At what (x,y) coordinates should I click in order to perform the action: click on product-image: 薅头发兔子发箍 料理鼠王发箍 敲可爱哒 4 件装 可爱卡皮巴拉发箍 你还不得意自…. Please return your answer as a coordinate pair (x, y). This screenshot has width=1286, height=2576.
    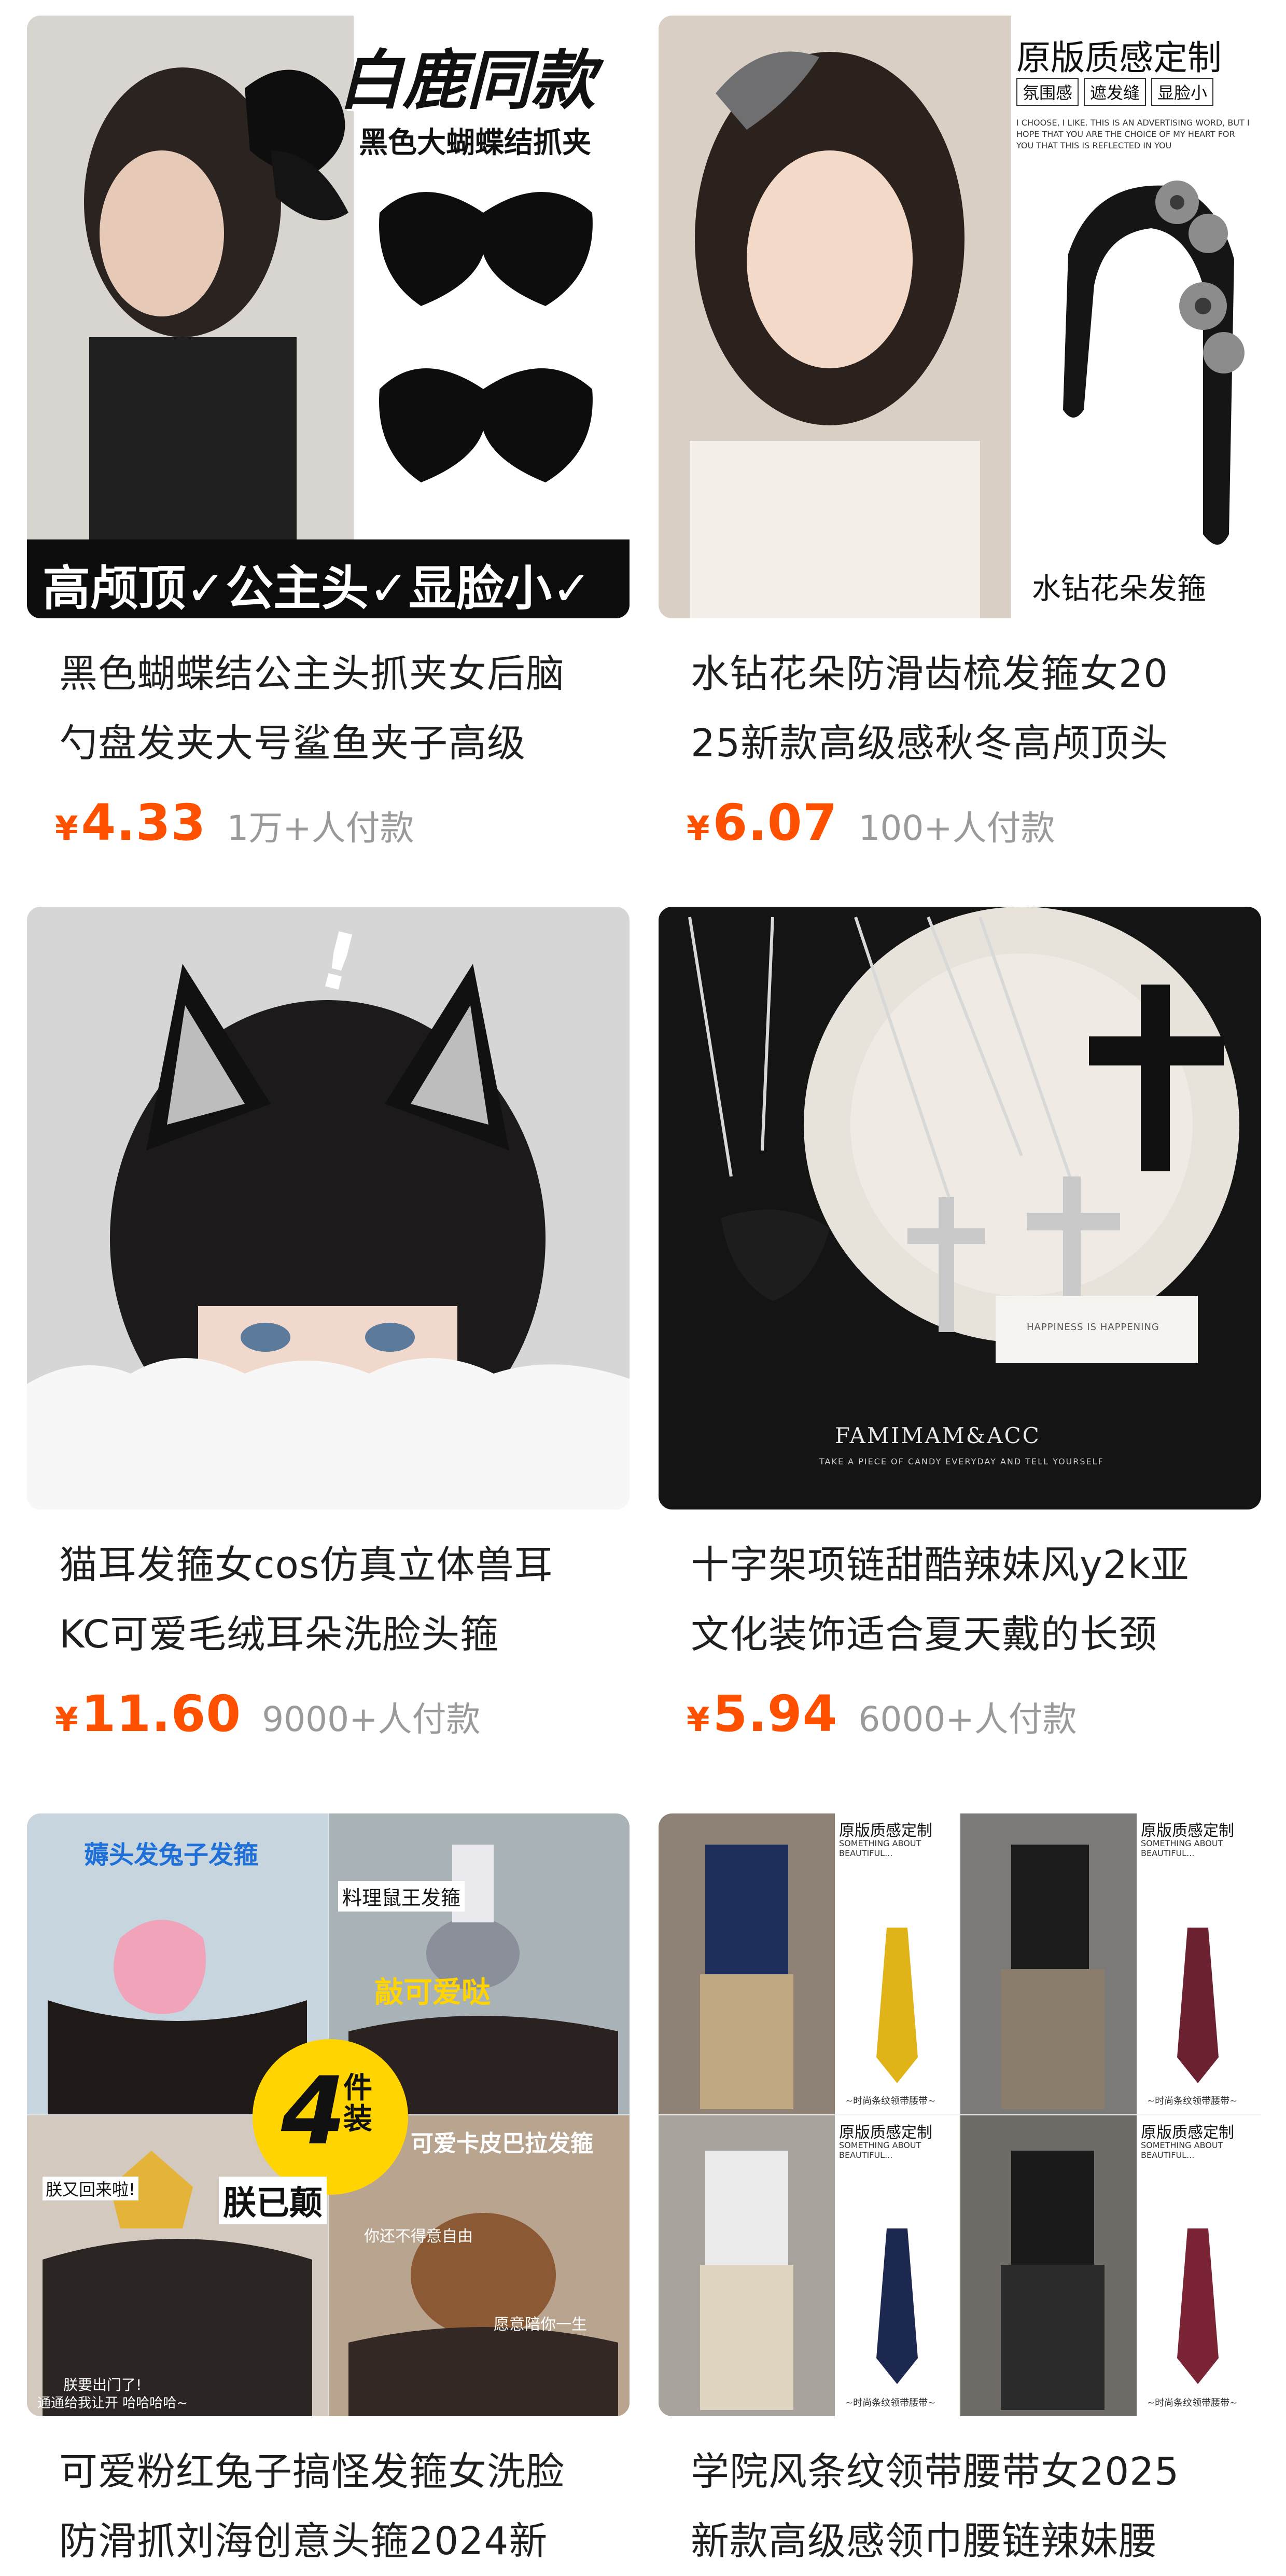
    Looking at the image, I should click on (328, 2114).